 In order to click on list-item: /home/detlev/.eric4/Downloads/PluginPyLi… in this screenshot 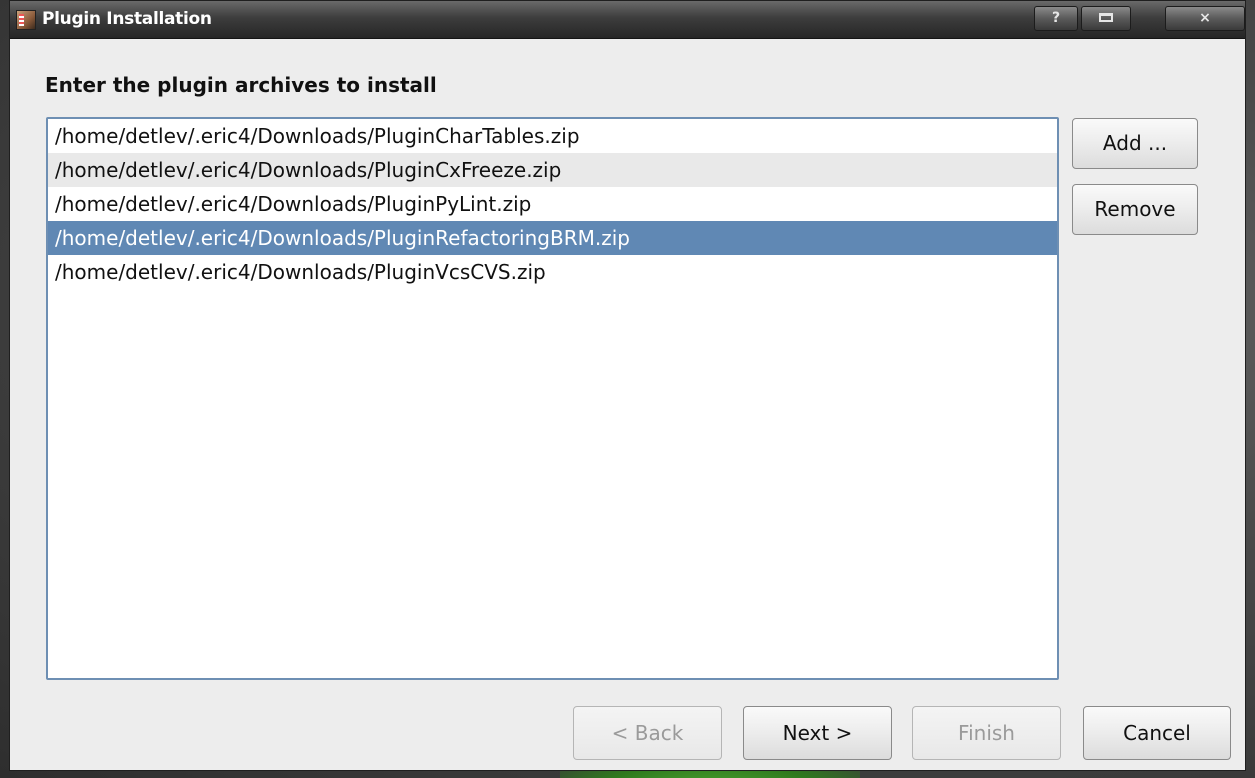, I will do `click(552, 204)`.